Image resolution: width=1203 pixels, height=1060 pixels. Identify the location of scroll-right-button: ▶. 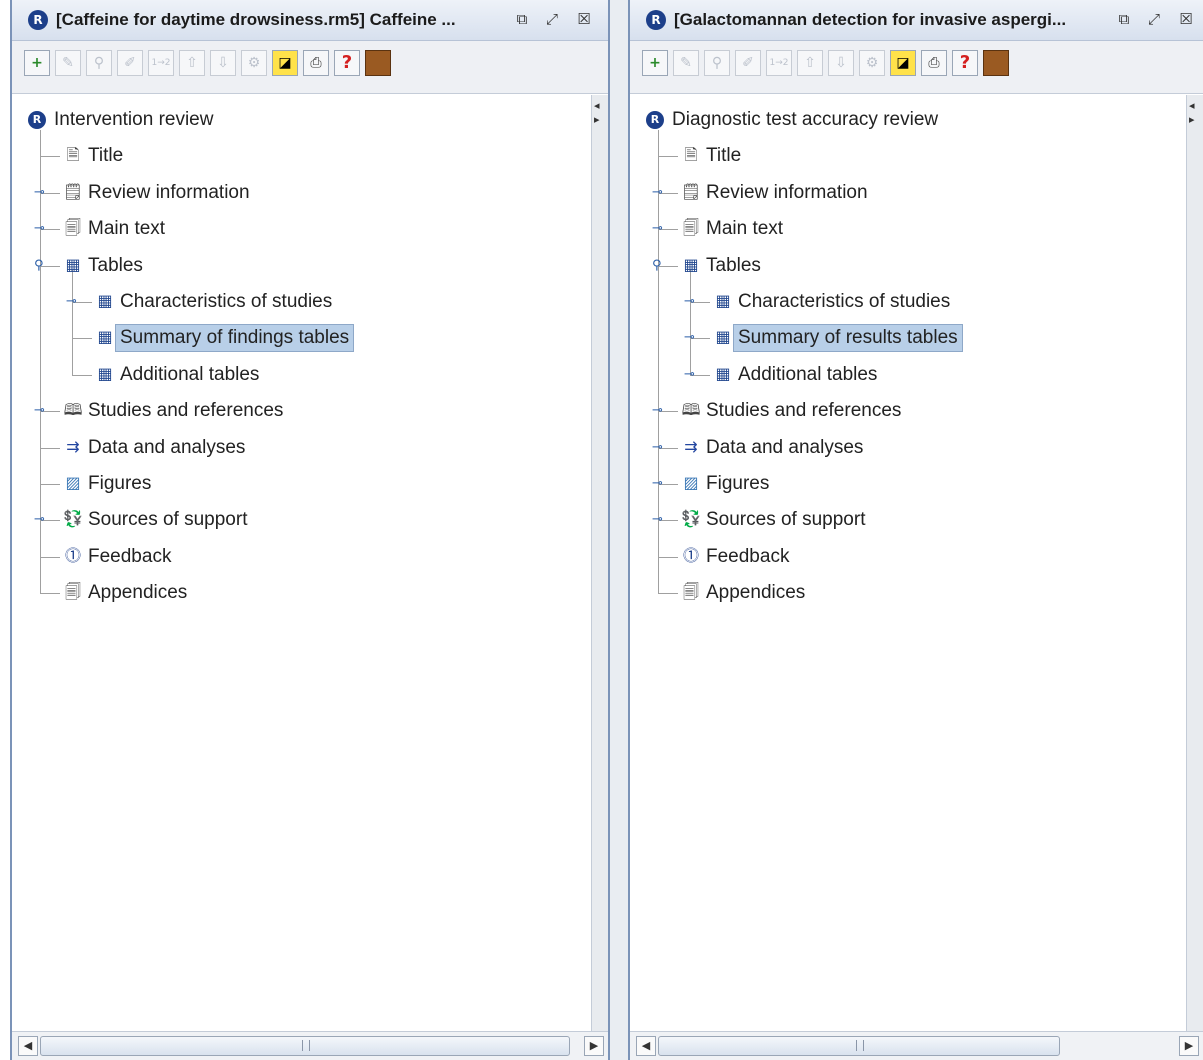
(1189, 1046).